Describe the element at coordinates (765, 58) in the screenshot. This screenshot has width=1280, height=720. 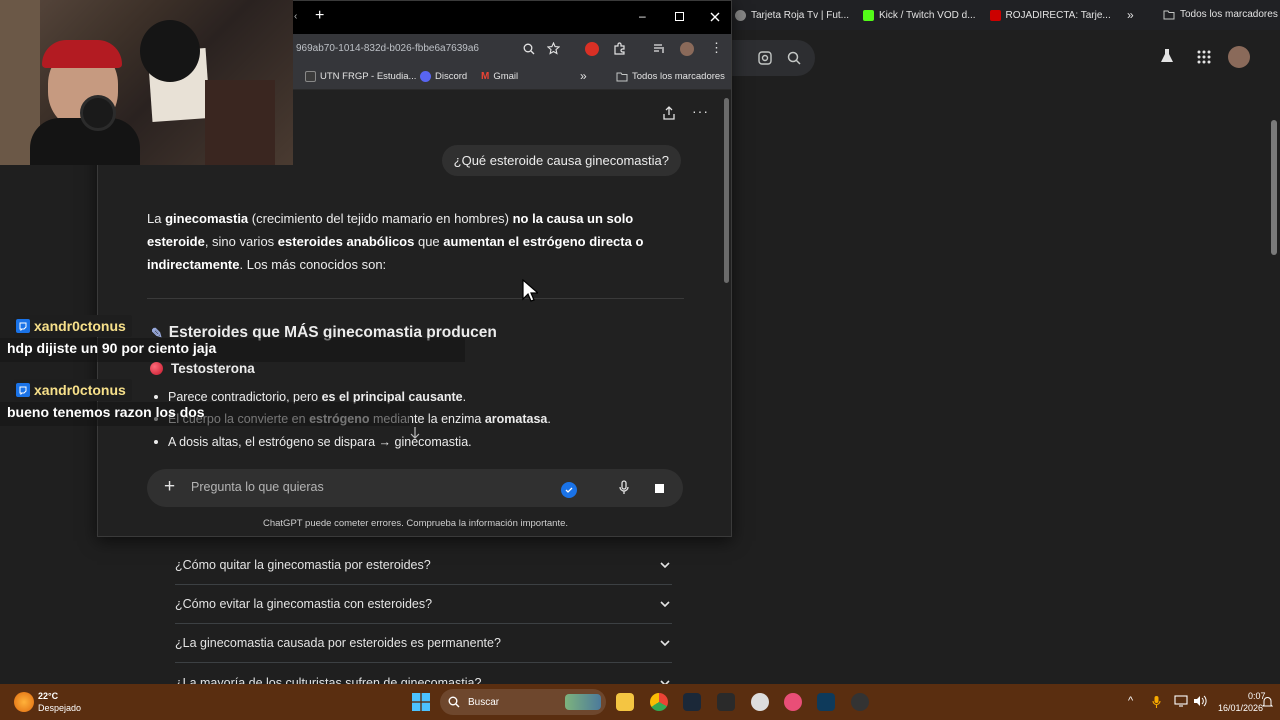
I see `lens-icon` at that location.